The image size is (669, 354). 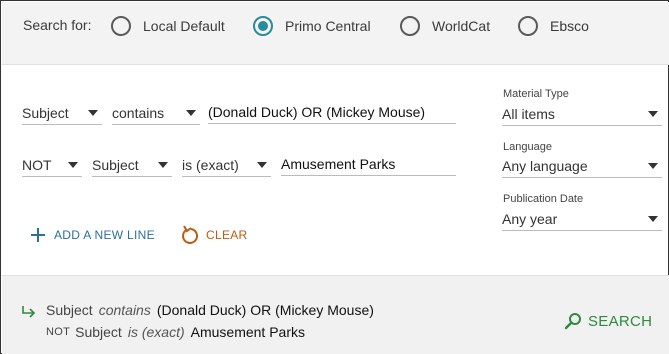 I want to click on radio-worldcat: WorldCat, so click(x=445, y=26).